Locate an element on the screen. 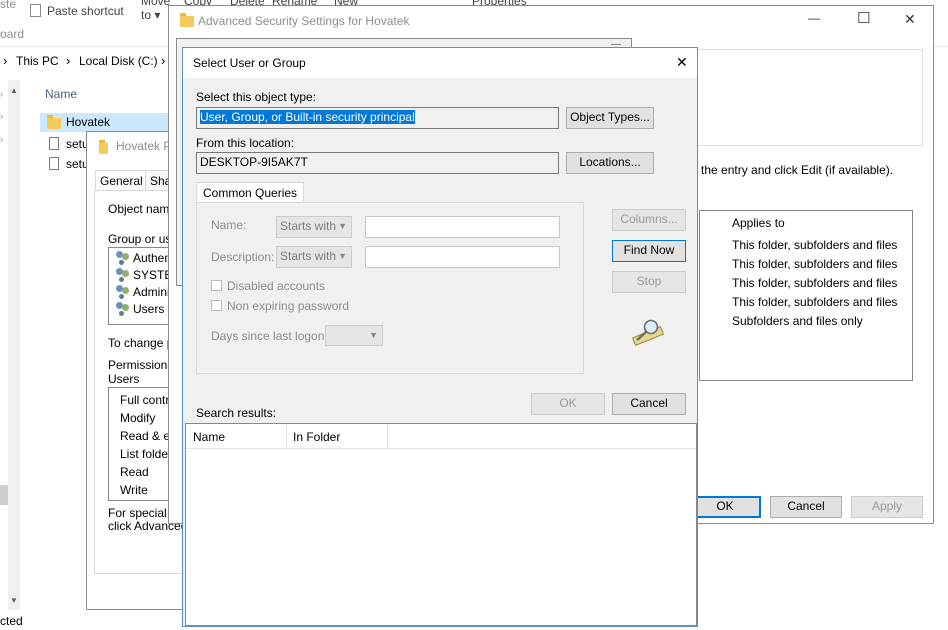 The height and width of the screenshot is (630, 948). tab-general: General is located at coordinates (121, 180).